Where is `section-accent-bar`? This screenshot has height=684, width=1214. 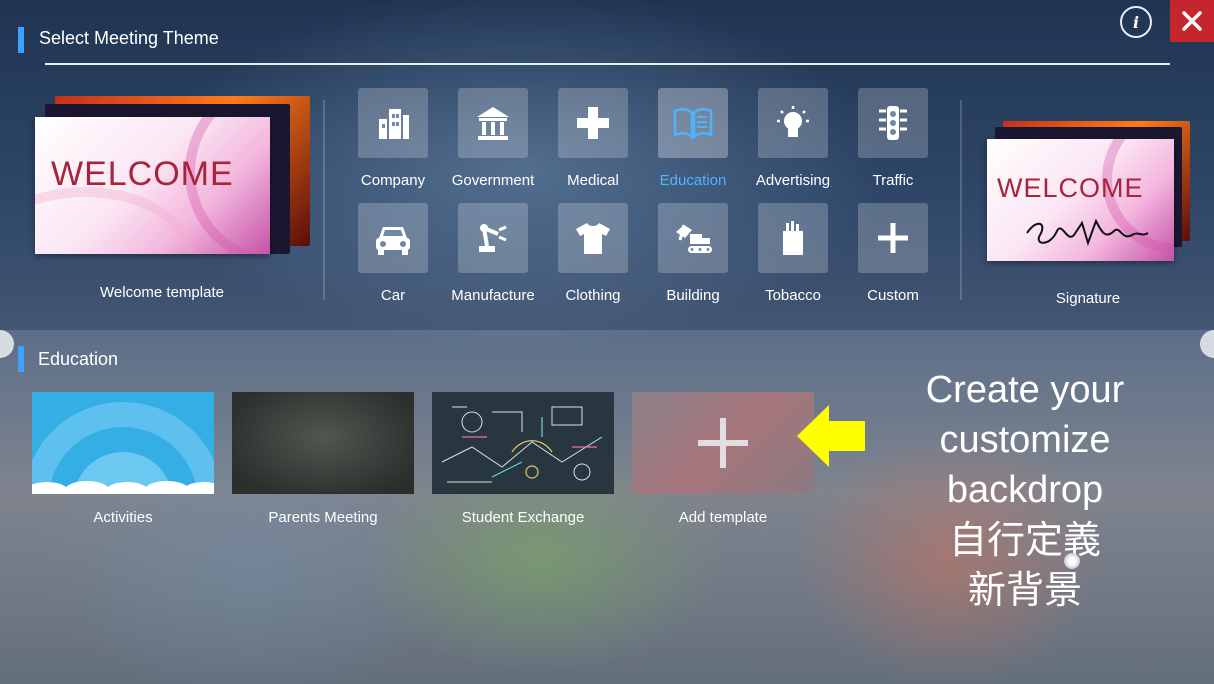 section-accent-bar is located at coordinates (21, 359).